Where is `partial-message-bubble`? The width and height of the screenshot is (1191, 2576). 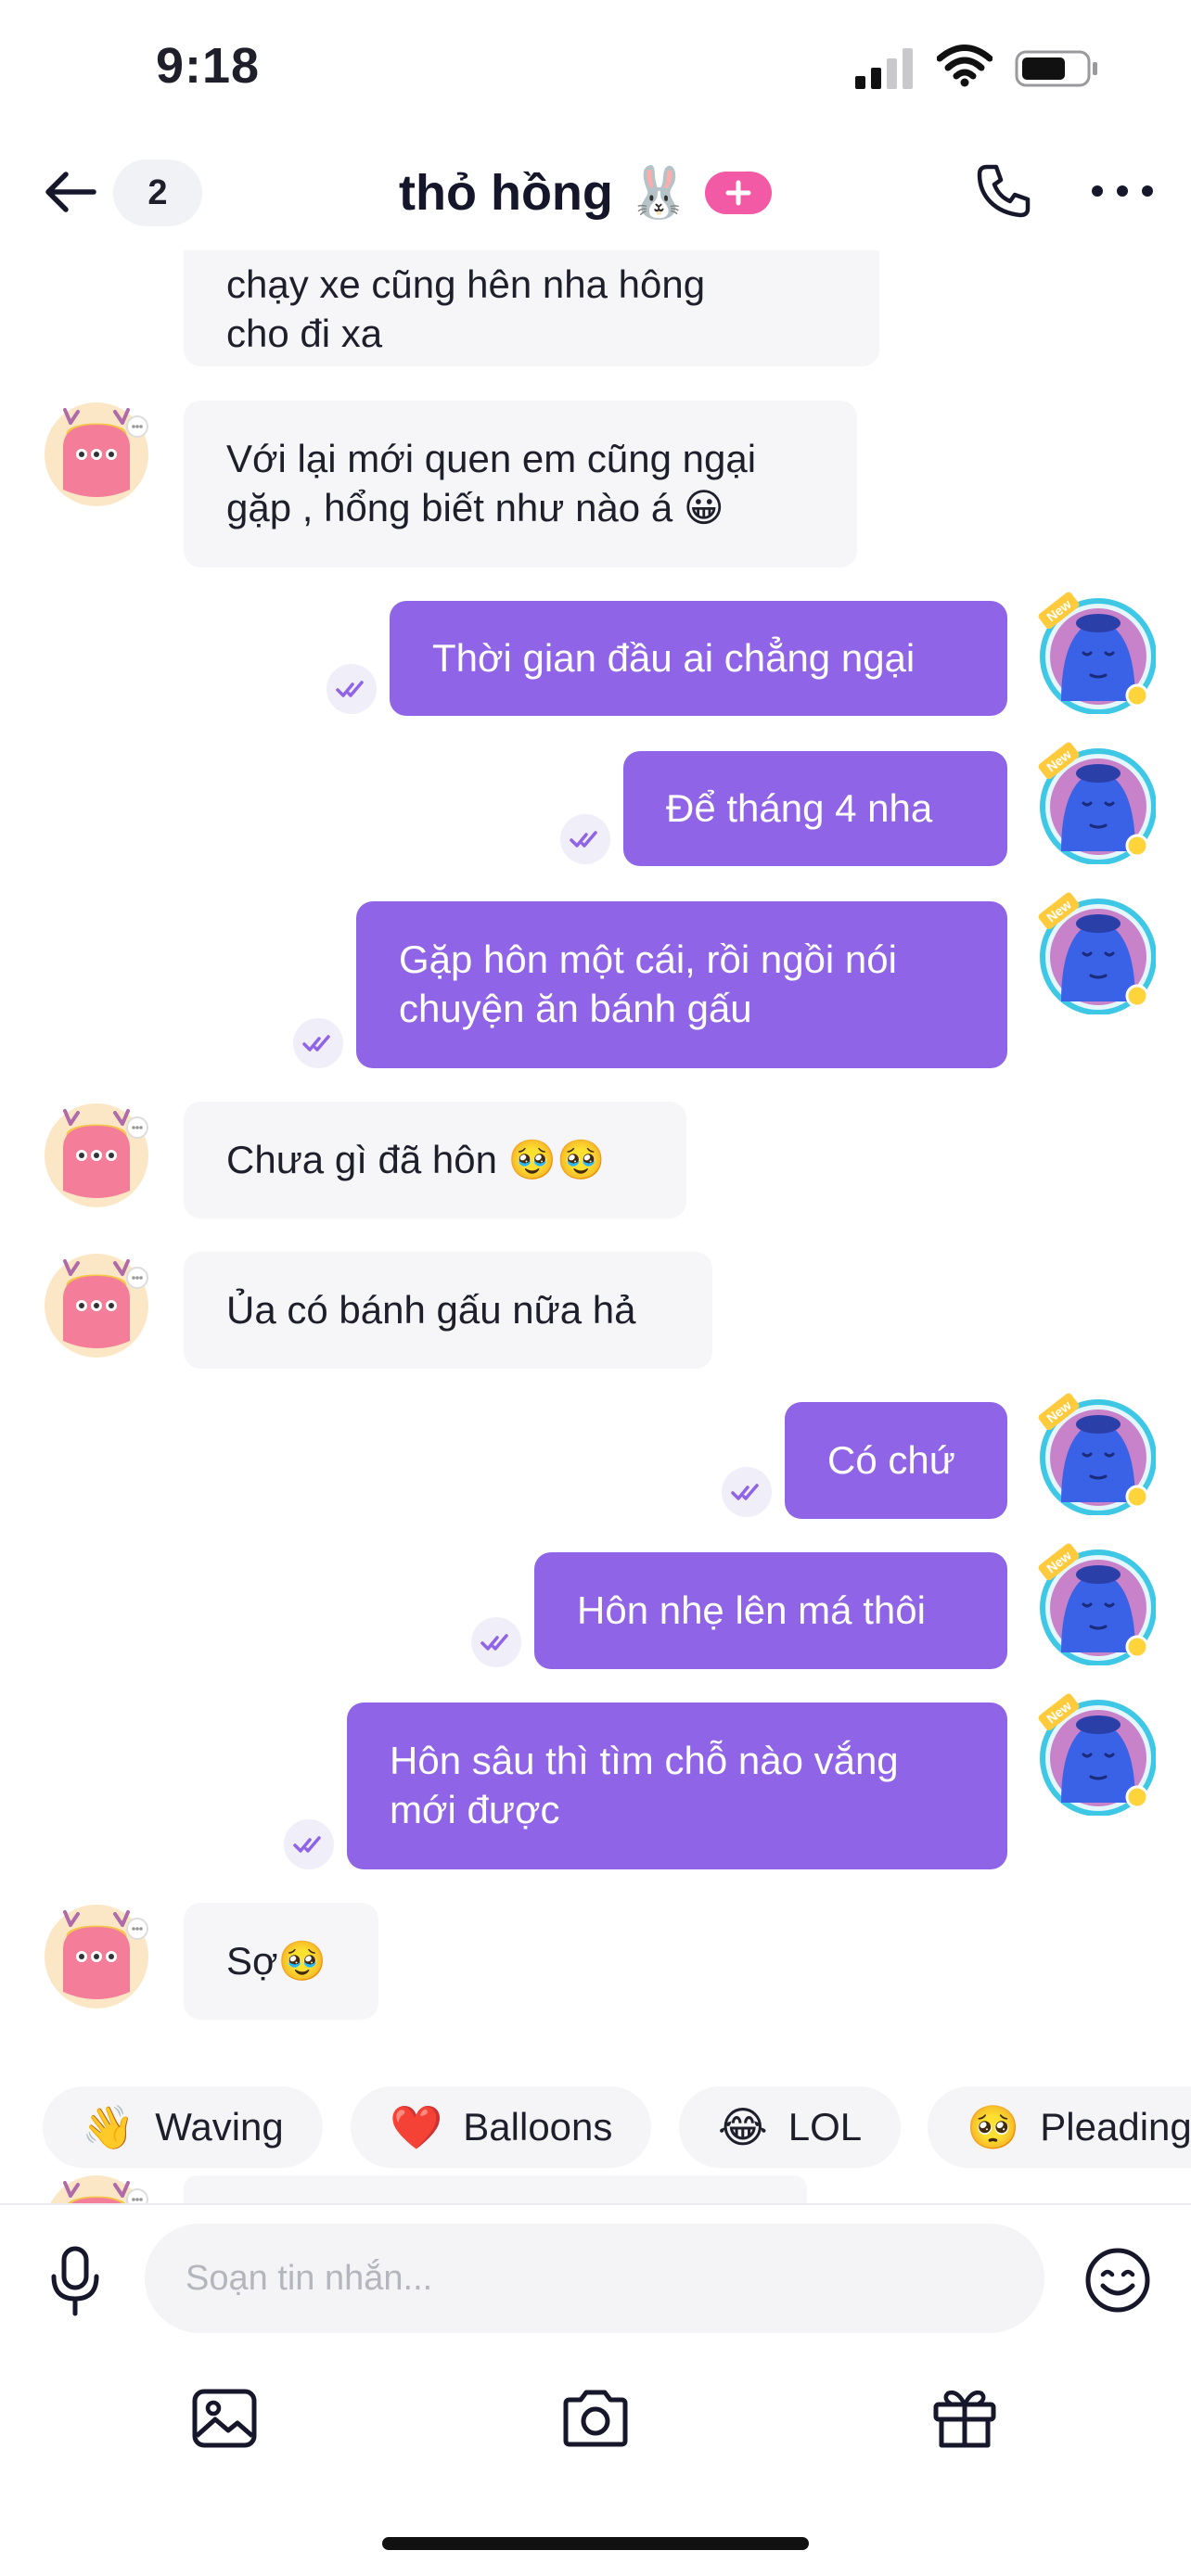
partial-message-bubble is located at coordinates (495, 2189).